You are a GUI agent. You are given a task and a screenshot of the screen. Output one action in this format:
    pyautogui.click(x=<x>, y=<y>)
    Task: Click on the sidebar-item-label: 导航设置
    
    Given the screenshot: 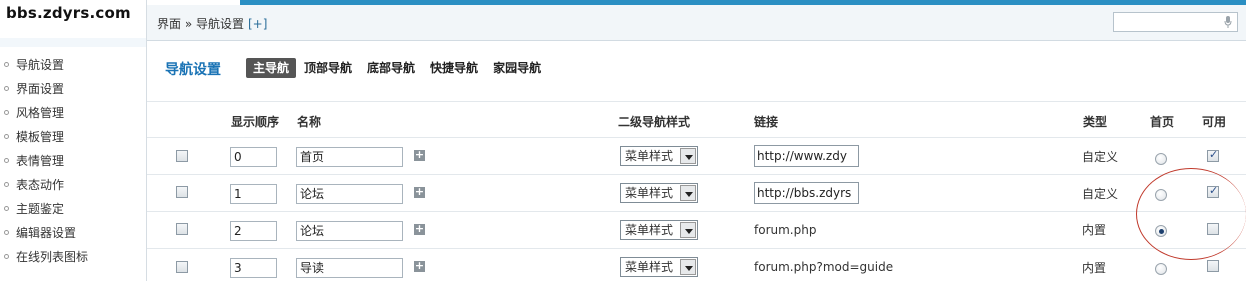 What is the action you would take?
    pyautogui.click(x=40, y=65)
    